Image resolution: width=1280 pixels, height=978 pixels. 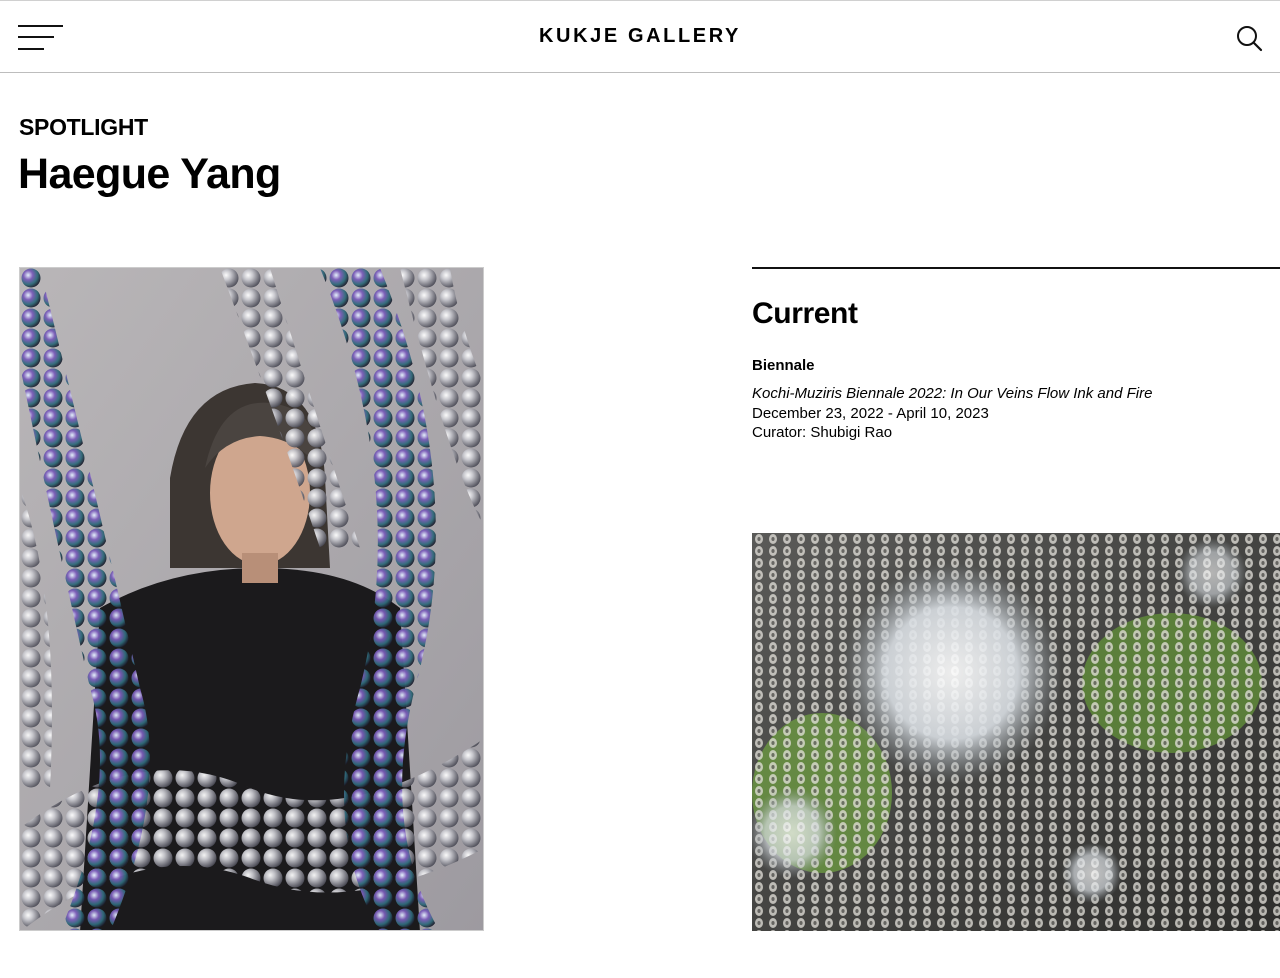 What do you see at coordinates (822, 432) in the screenshot?
I see `exhibition-curator: Curator: Shubigi Rao` at bounding box center [822, 432].